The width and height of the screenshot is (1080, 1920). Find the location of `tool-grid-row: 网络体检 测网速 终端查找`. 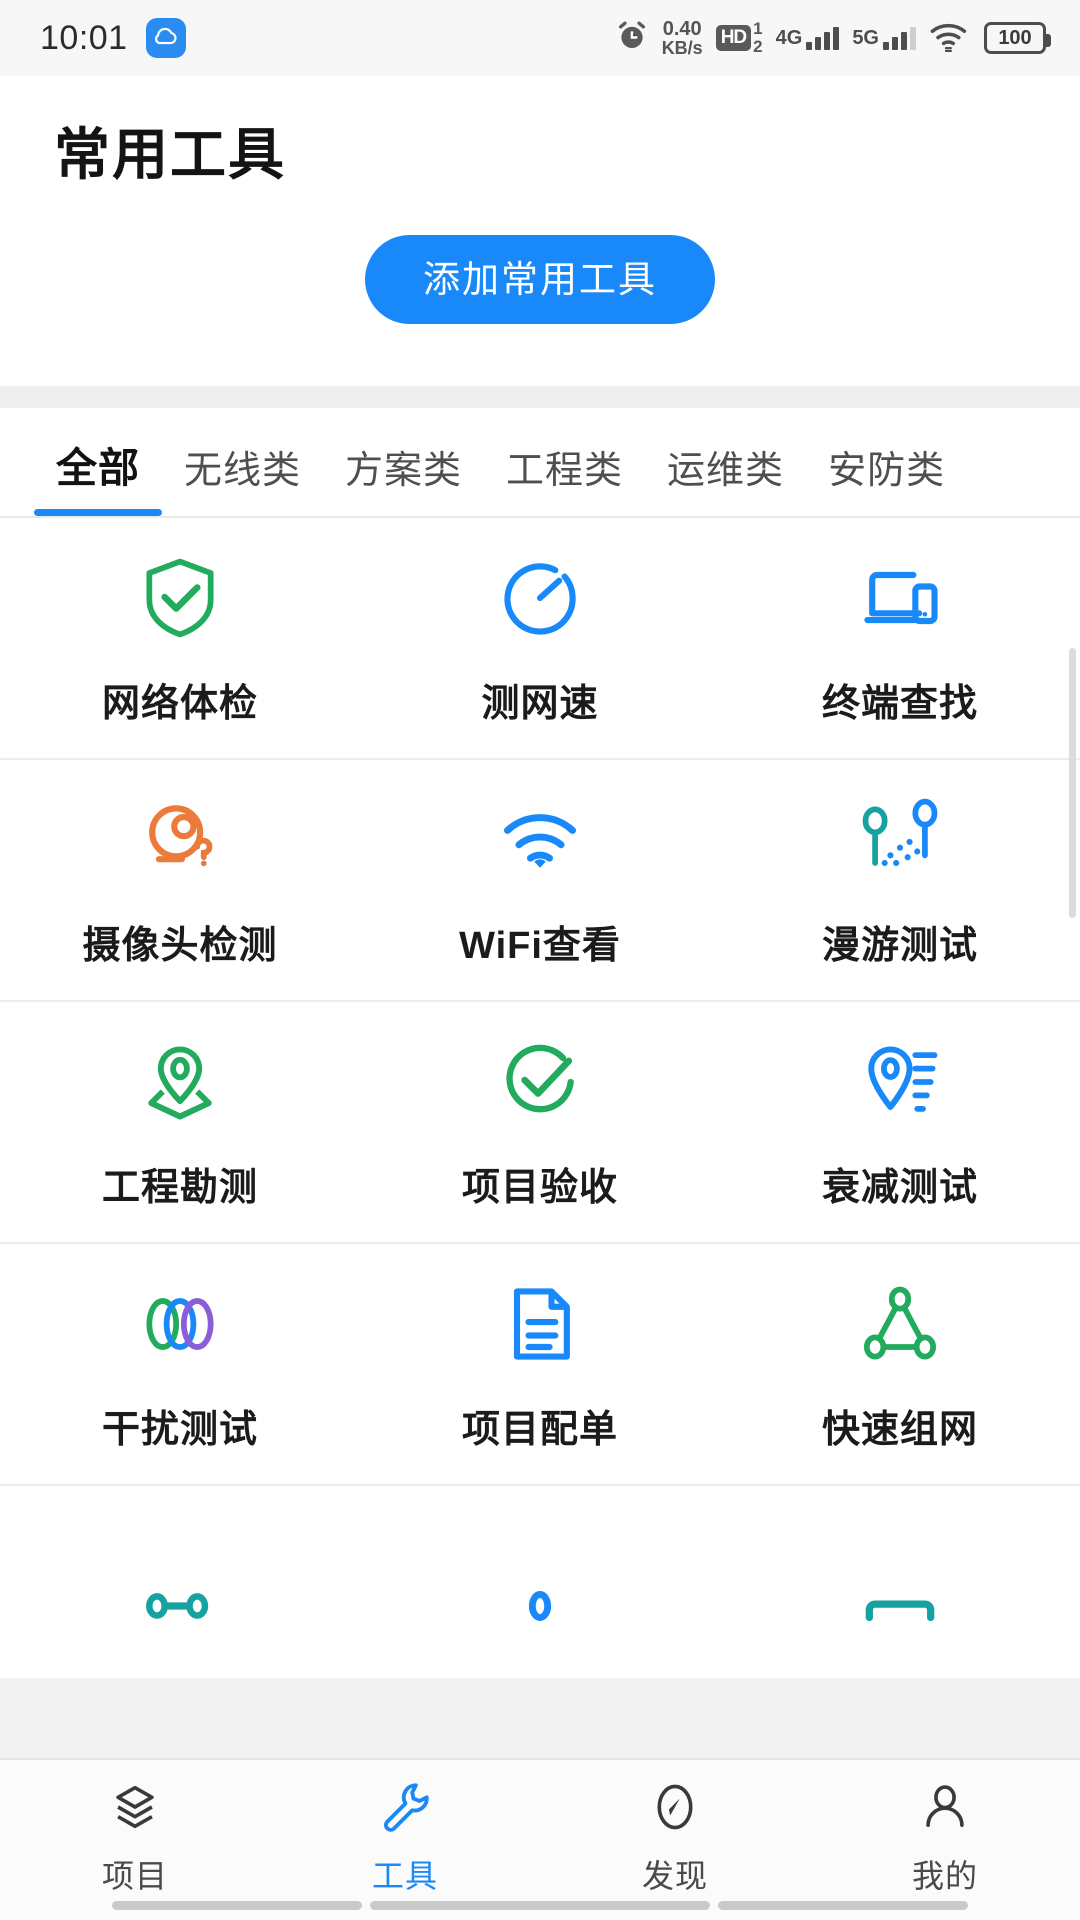

tool-grid-row: 网络体检 测网速 终端查找 is located at coordinates (540, 639).